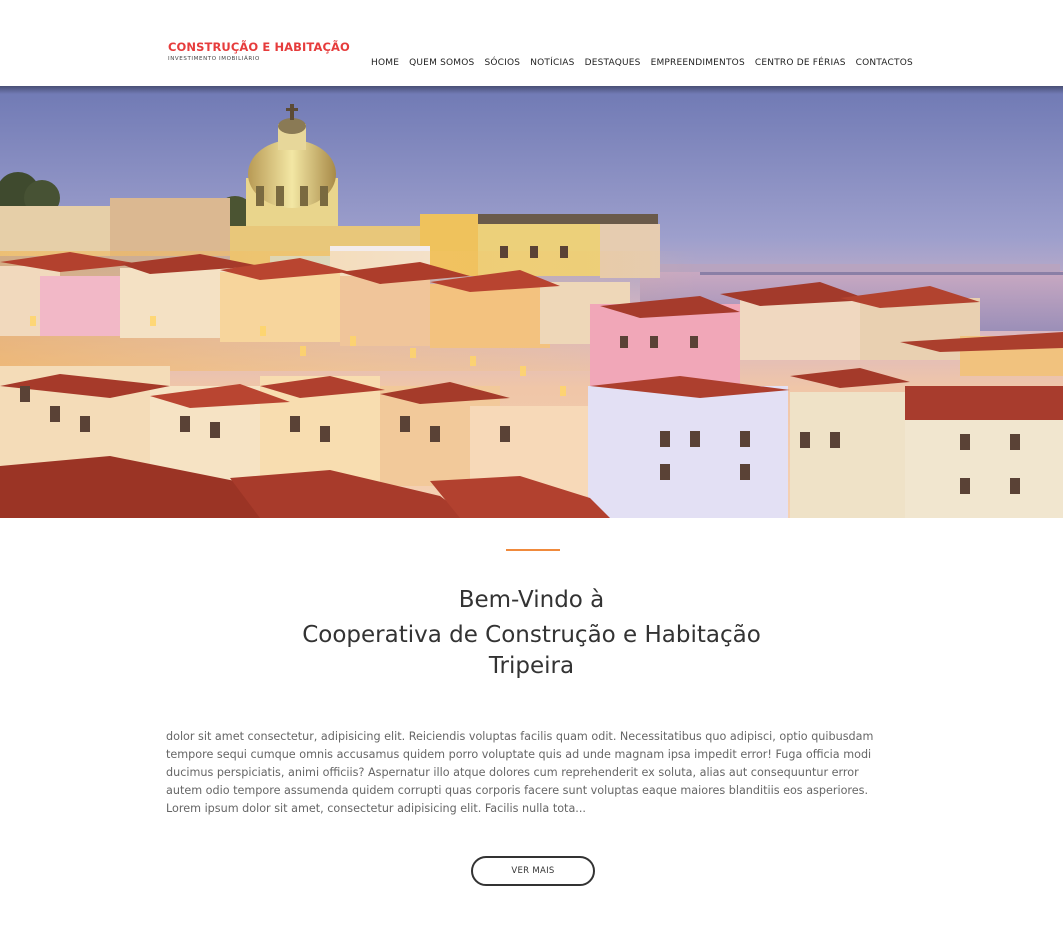 The height and width of the screenshot is (940, 1063). What do you see at coordinates (441, 63) in the screenshot?
I see `nav-item-quem-somos: QUEM SOMOS` at bounding box center [441, 63].